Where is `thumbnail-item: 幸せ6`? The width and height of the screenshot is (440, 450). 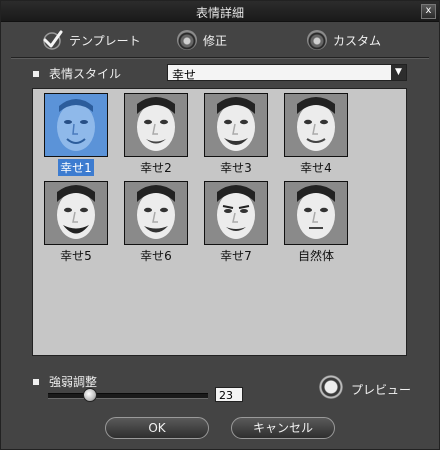
thumbnail-item: 幸せ6 is located at coordinates (156, 222).